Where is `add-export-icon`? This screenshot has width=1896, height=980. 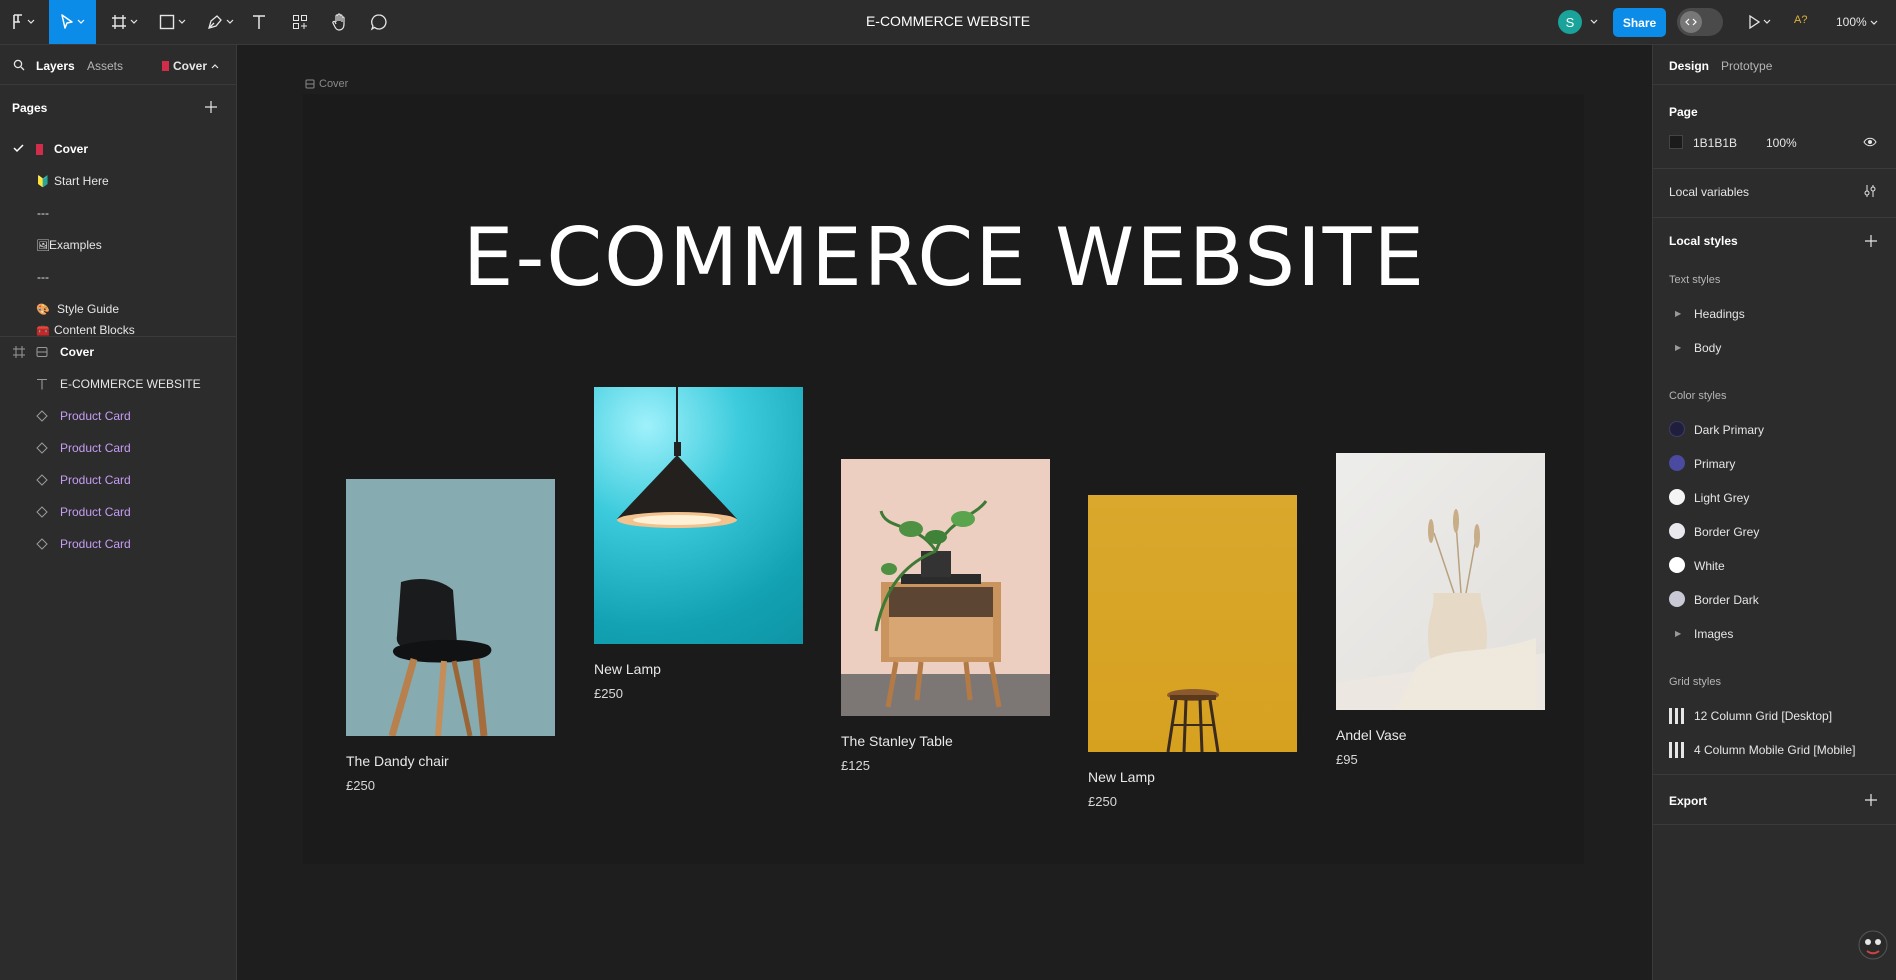 add-export-icon is located at coordinates (1871, 800).